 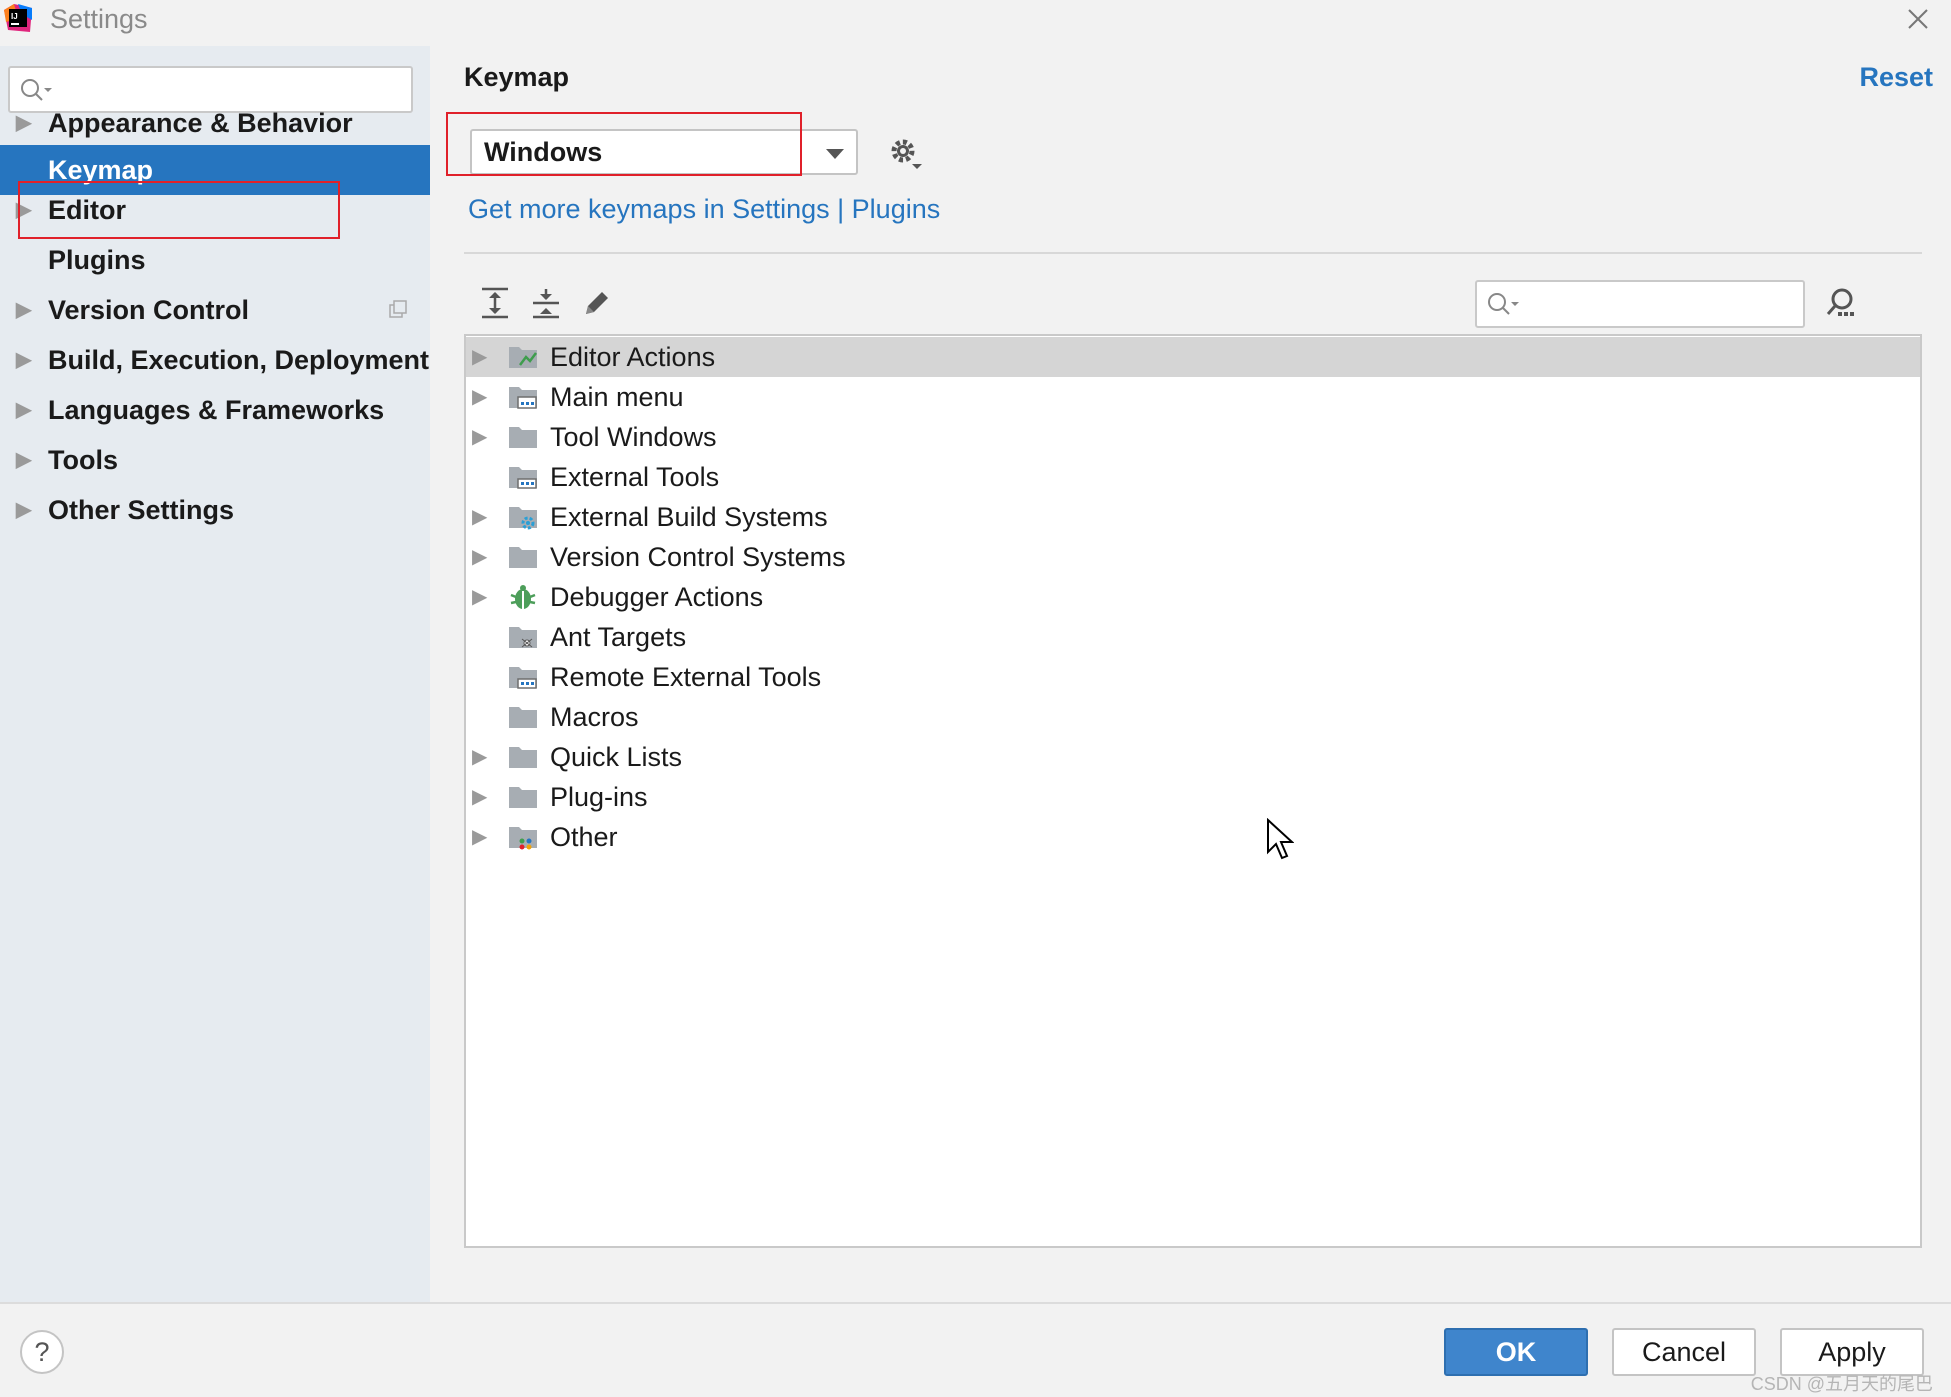 What do you see at coordinates (698, 557) in the screenshot?
I see `tree-row-label: Version Control Systems` at bounding box center [698, 557].